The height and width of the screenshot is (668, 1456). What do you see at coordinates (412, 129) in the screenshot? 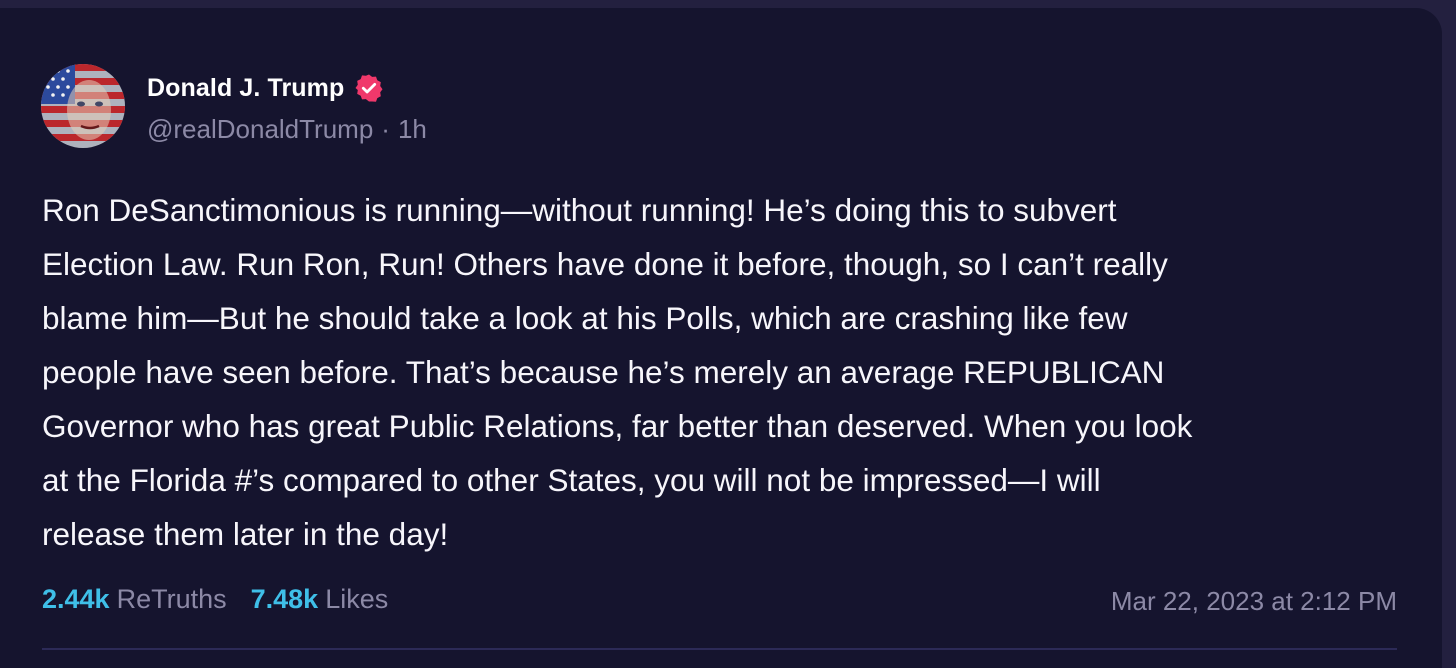
I see `post-age: 1h` at bounding box center [412, 129].